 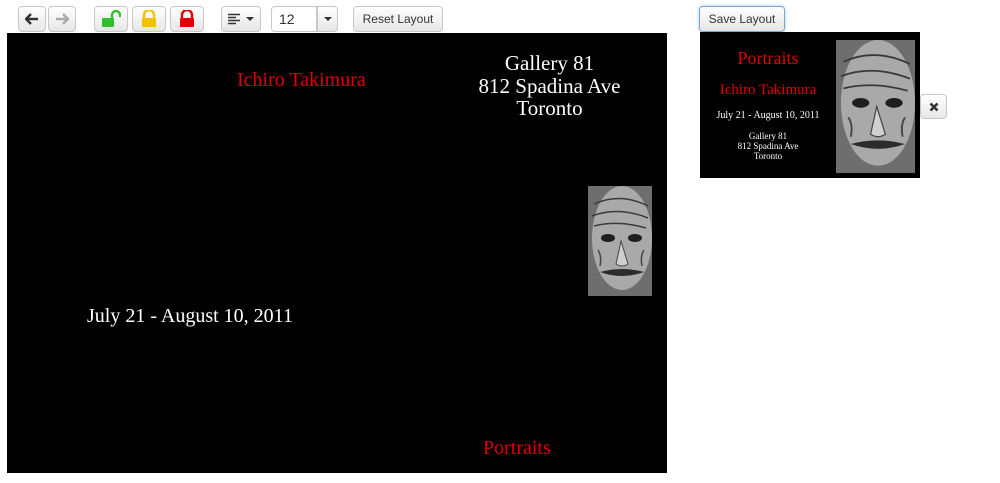 I want to click on lock-yellow-icon, so click(x=149, y=18).